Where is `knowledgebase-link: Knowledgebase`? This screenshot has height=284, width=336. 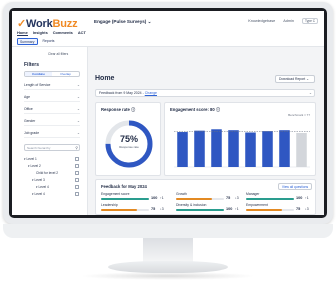
knowledgebase-link: Knowledgebase is located at coordinates (261, 21).